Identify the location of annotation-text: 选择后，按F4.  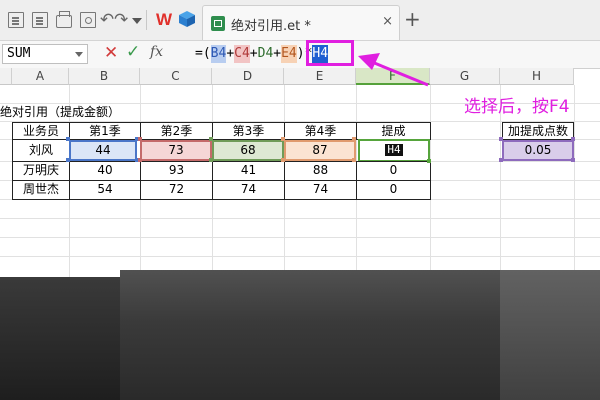
(517, 107).